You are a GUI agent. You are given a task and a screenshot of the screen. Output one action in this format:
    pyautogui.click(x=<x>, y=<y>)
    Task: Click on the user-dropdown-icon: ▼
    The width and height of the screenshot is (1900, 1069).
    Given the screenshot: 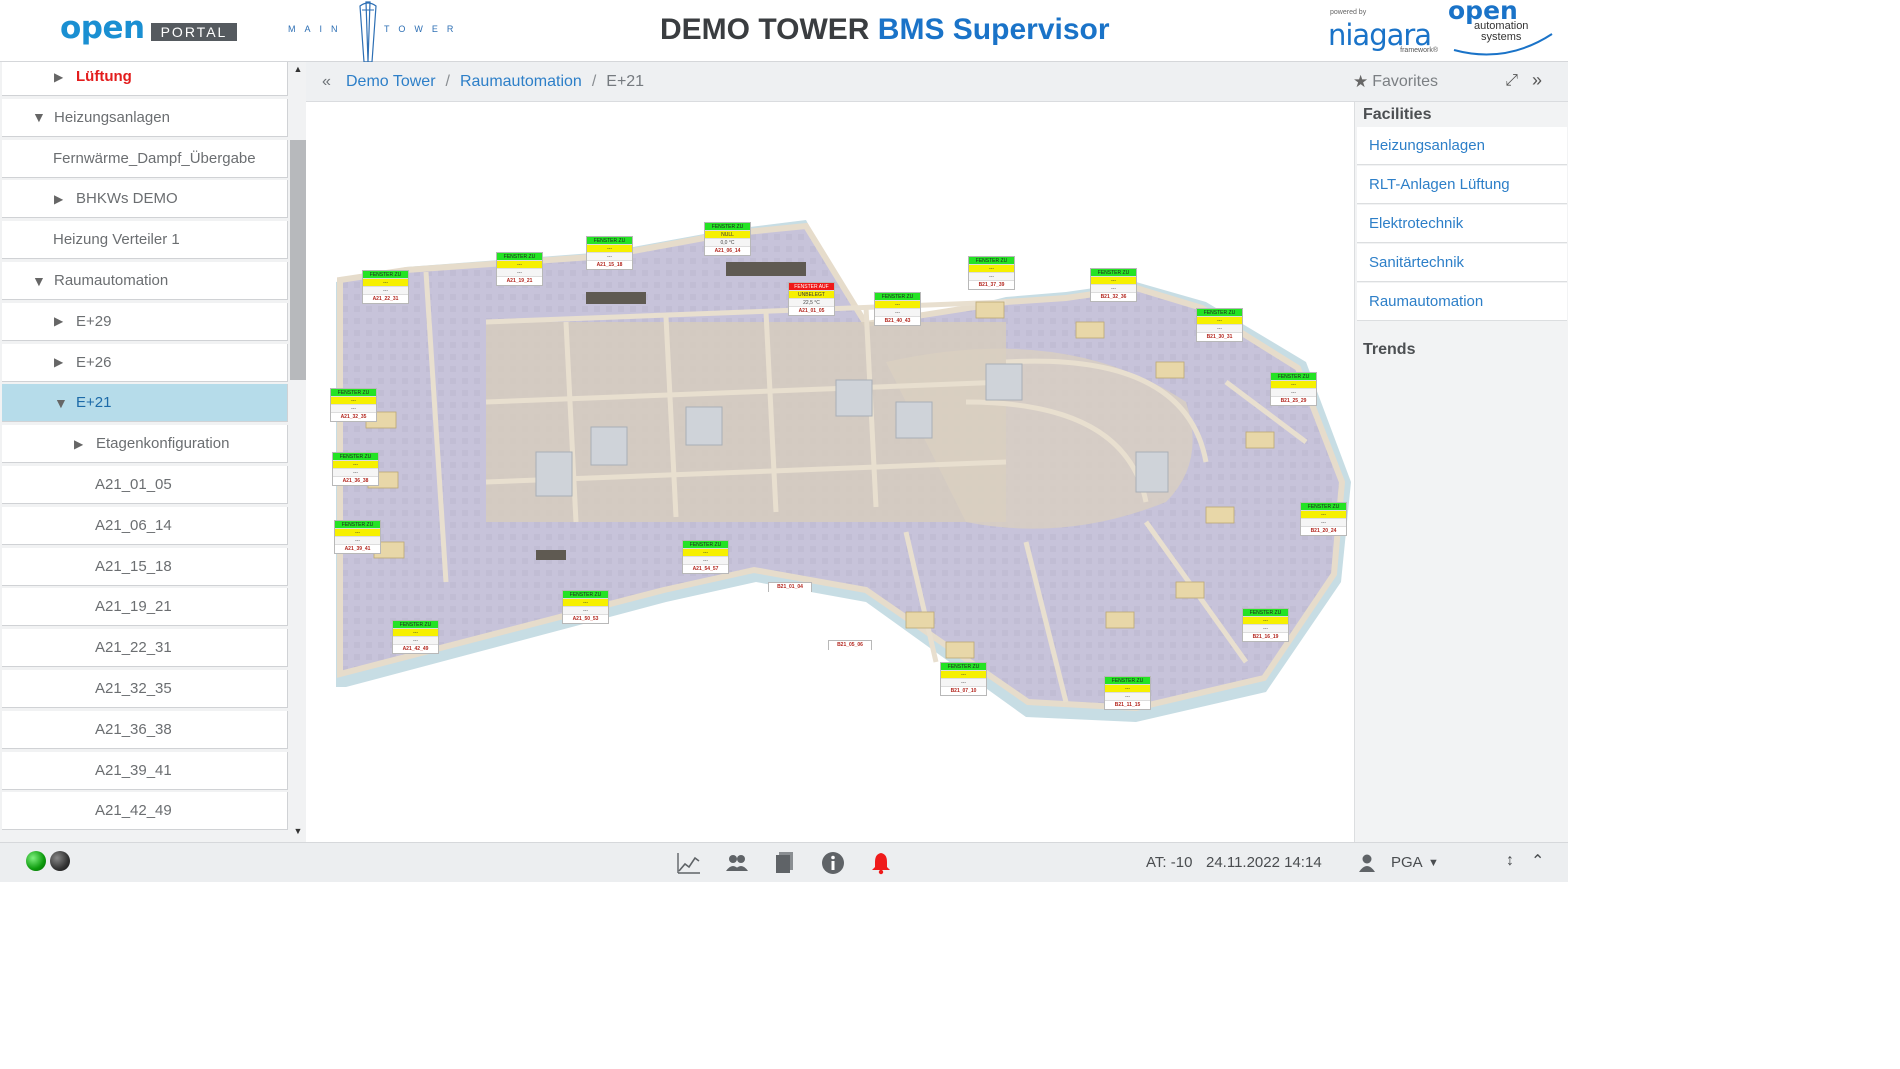 What is the action you would take?
    pyautogui.click(x=1433, y=863)
    